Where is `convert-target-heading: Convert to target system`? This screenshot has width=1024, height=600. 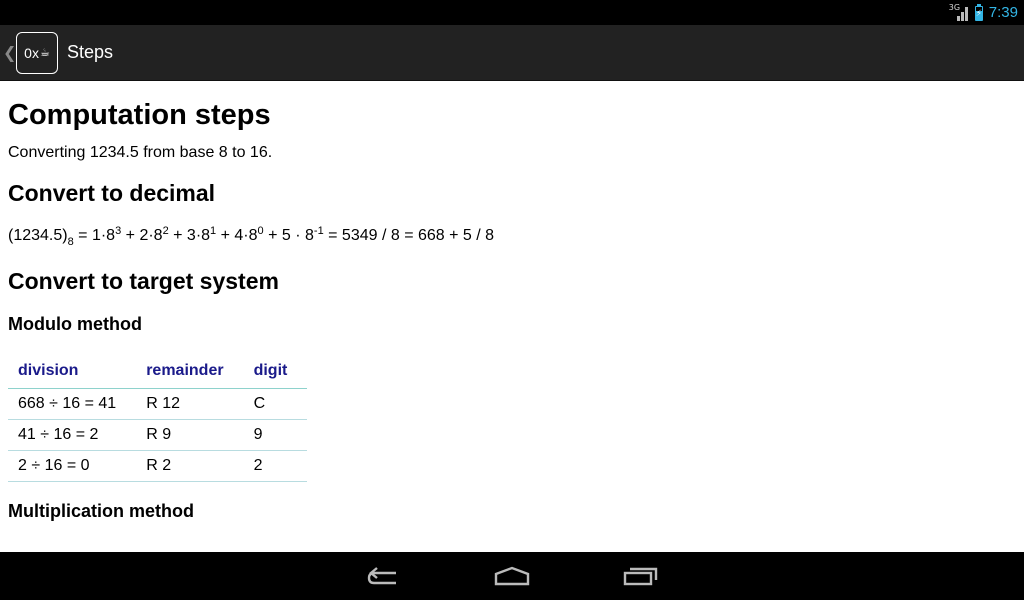
convert-target-heading: Convert to target system is located at coordinates (143, 281).